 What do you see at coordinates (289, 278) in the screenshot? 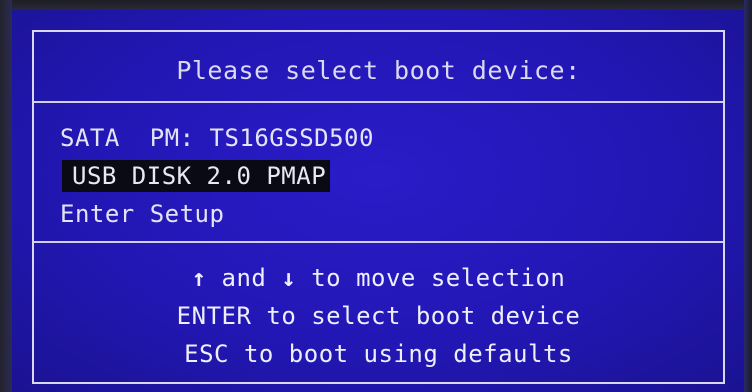
I see `arrow-down-icon: ↓` at bounding box center [289, 278].